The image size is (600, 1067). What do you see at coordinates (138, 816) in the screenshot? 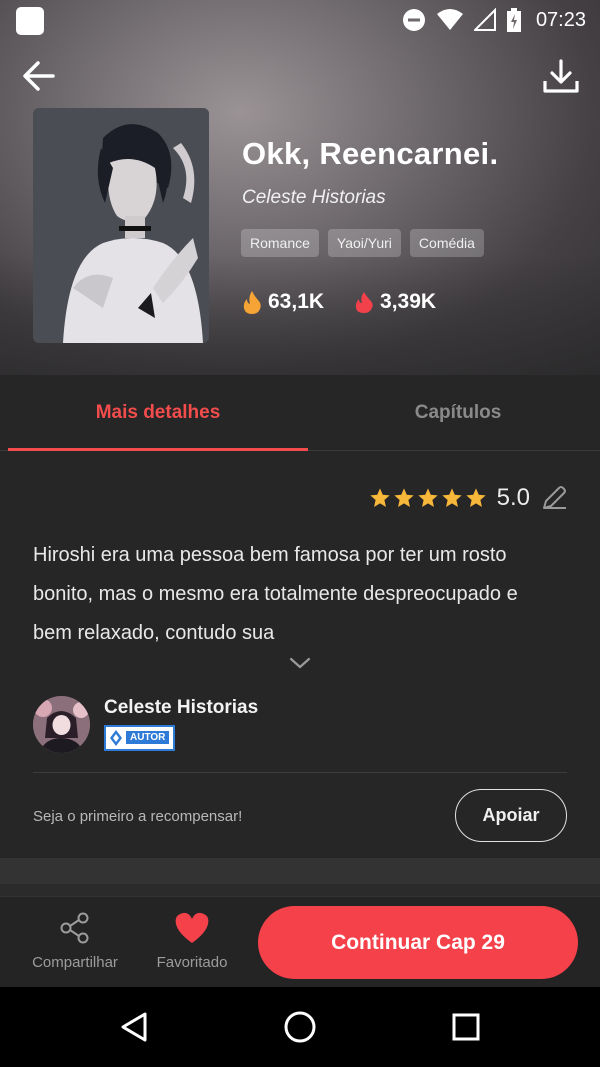
I see `reward-text: Seja o primeiro a recompensar!` at bounding box center [138, 816].